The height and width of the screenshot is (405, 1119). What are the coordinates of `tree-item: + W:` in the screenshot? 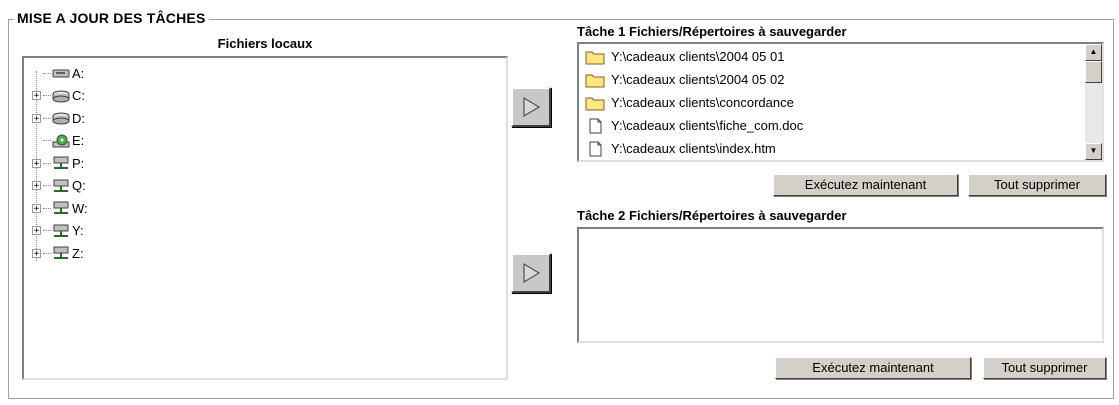 It's located at (60, 208).